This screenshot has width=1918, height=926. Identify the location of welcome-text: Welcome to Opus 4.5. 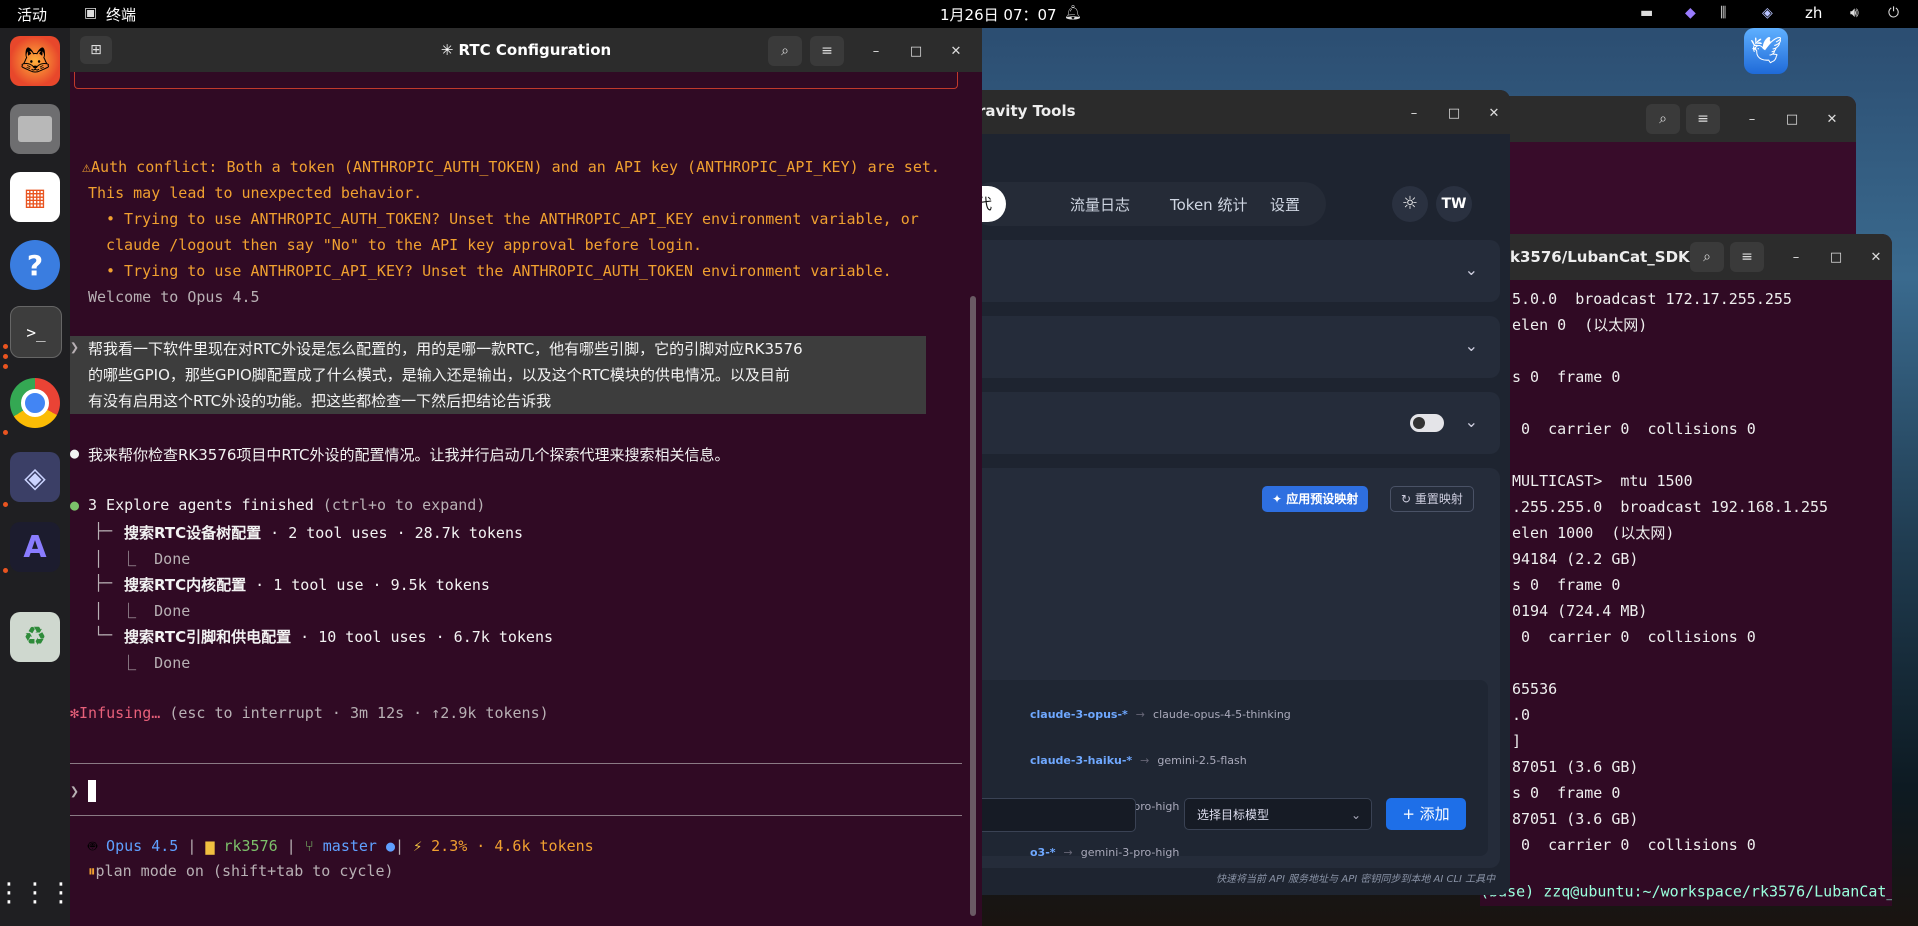
(174, 297).